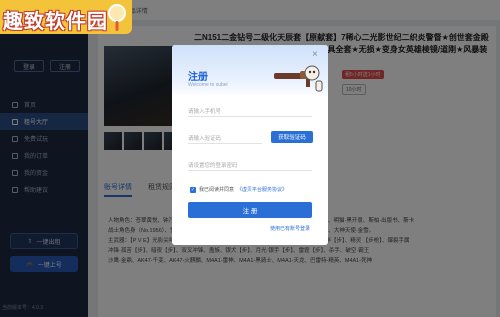 This screenshot has height=317, width=500. What do you see at coordinates (225, 137) in the screenshot?
I see `verification-code-input: 请输入验证码` at bounding box center [225, 137].